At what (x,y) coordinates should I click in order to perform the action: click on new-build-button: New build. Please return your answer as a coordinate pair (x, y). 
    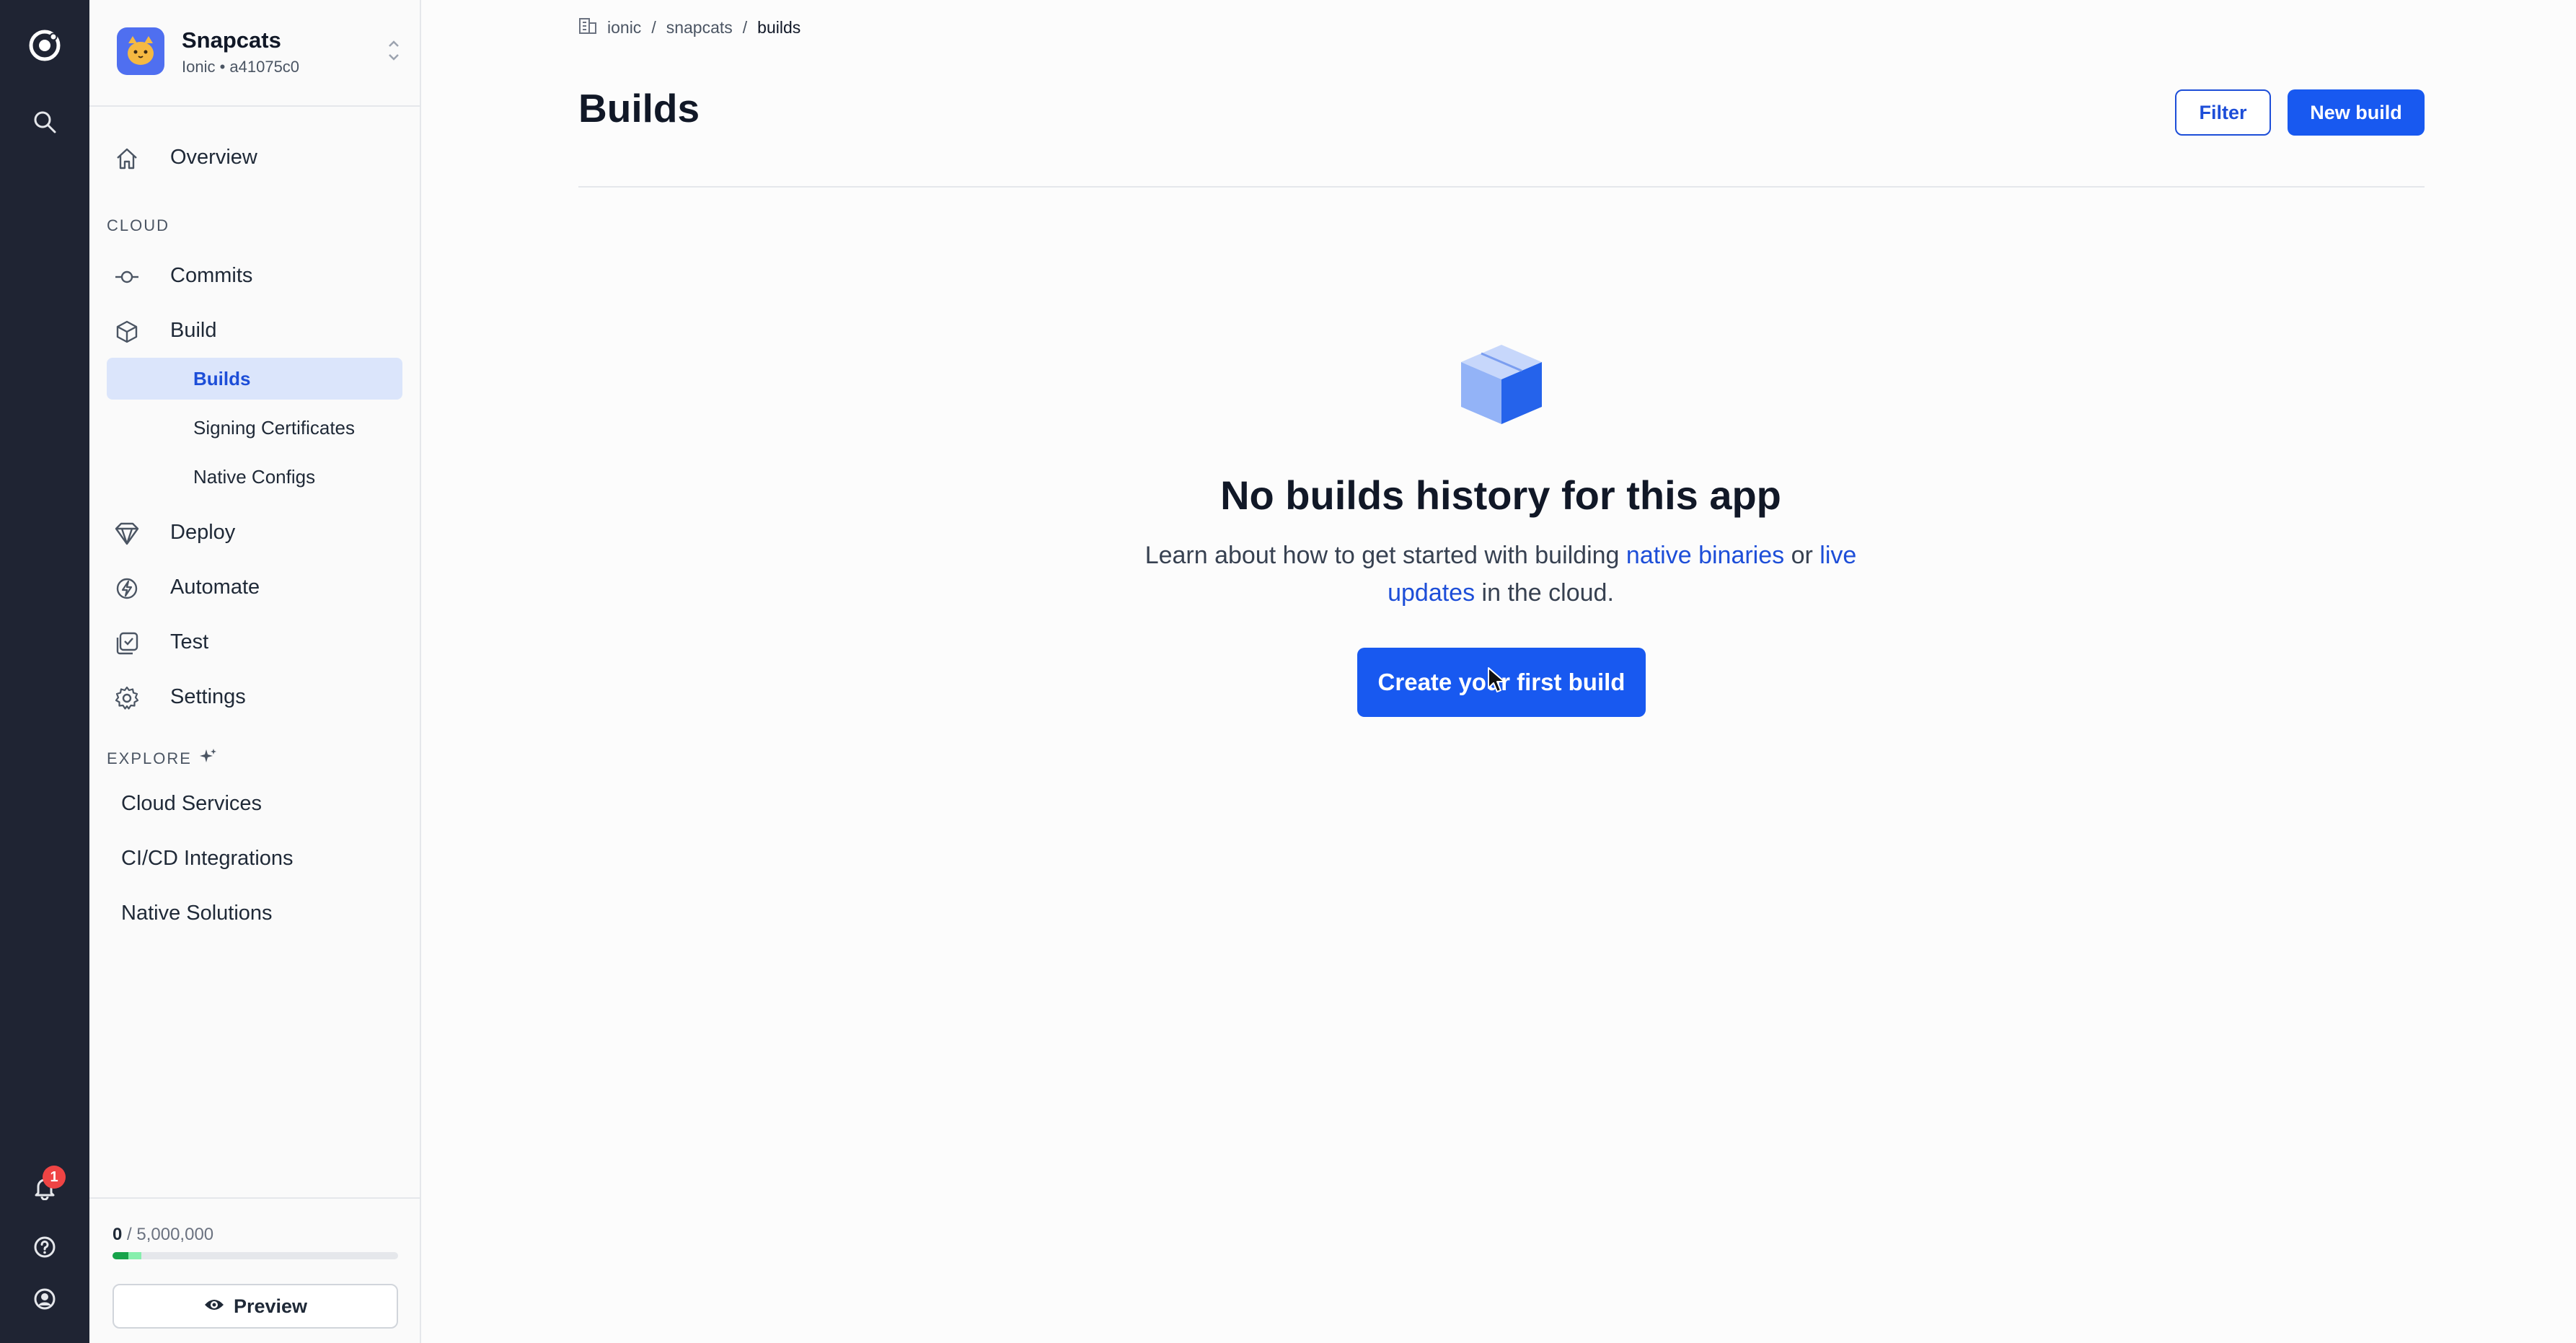
    Looking at the image, I should click on (2356, 112).